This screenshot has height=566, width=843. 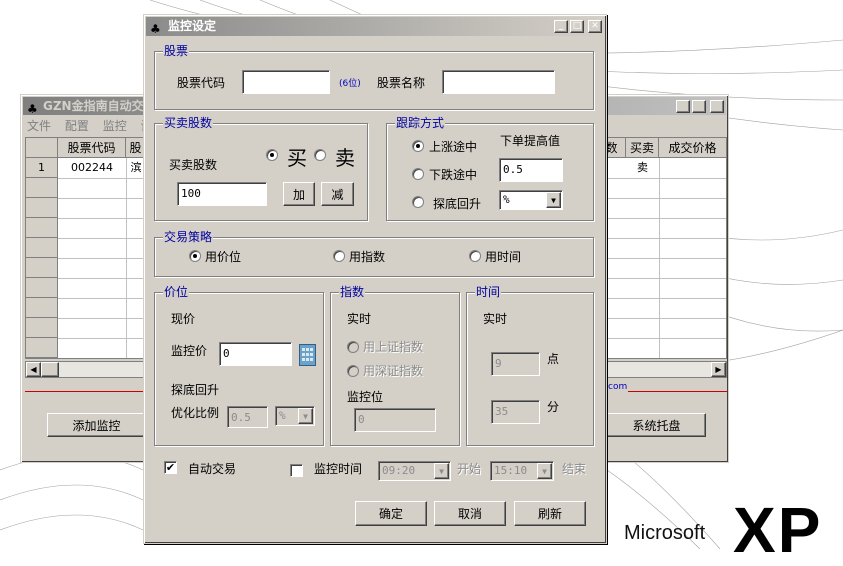 I want to click on strategy-group: 交易策略 用价位 用指数 用时间, so click(x=374, y=253).